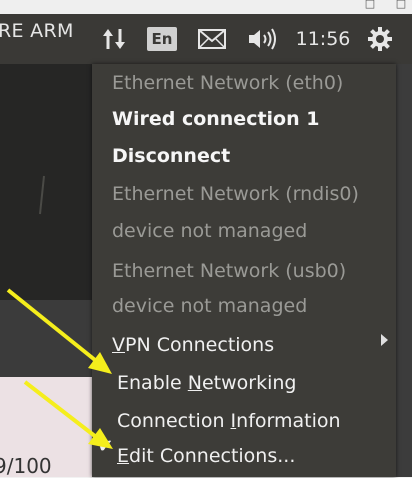 The image size is (412, 478). Describe the element at coordinates (229, 271) in the screenshot. I see `menu-header-usb0: Ethernet Network (usb0)` at that location.